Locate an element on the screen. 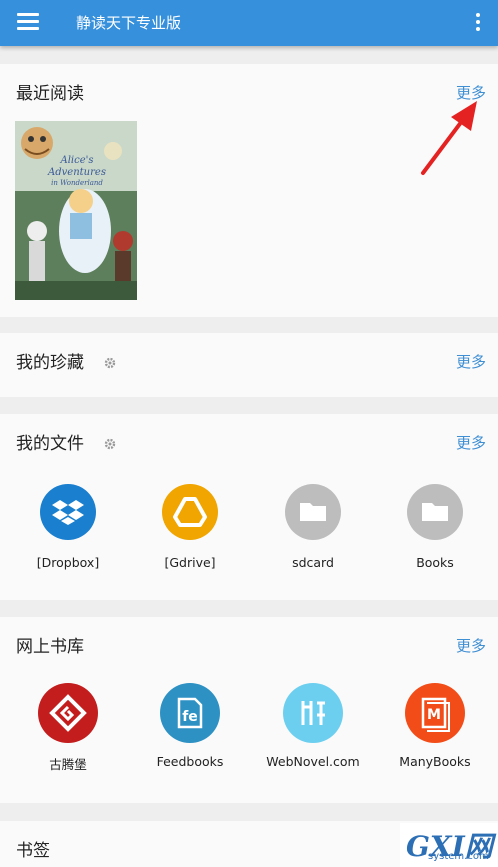  library-item-webnovel: WebNovel.com is located at coordinates (313, 726).